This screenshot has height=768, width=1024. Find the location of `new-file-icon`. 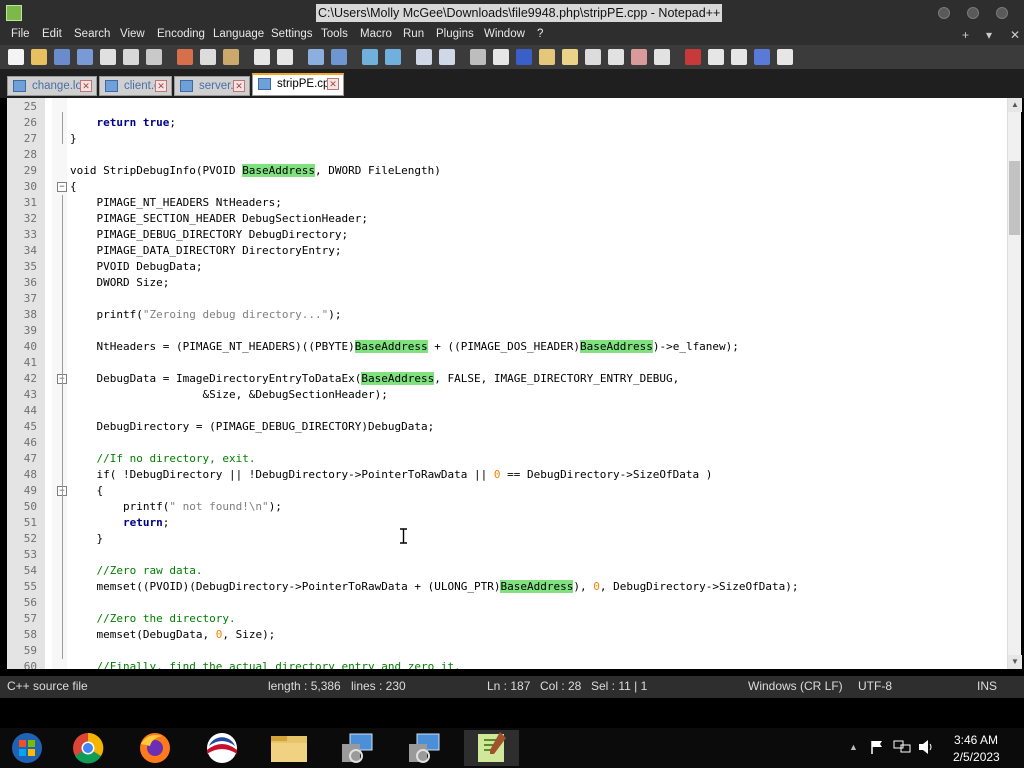

new-file-icon is located at coordinates (16, 57).